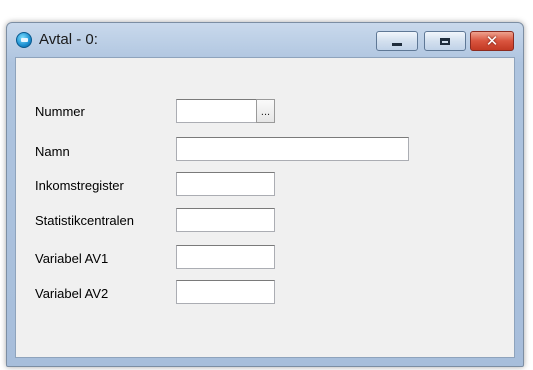  What do you see at coordinates (60, 111) in the screenshot?
I see `label-nummer: Nummer` at bounding box center [60, 111].